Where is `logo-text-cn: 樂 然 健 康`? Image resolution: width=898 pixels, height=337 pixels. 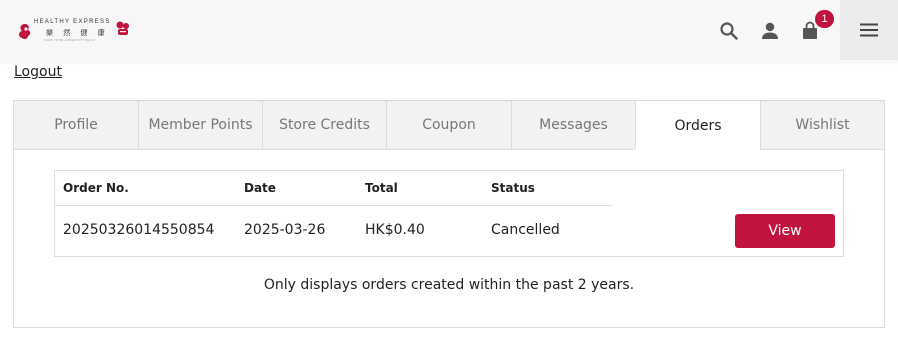
logo-text-cn: 樂 然 健 康 is located at coordinates (77, 33).